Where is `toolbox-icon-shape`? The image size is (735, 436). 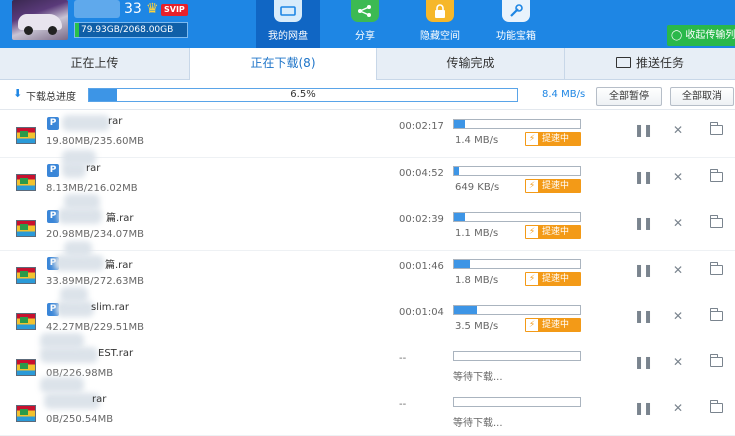 toolbox-icon-shape is located at coordinates (516, 10).